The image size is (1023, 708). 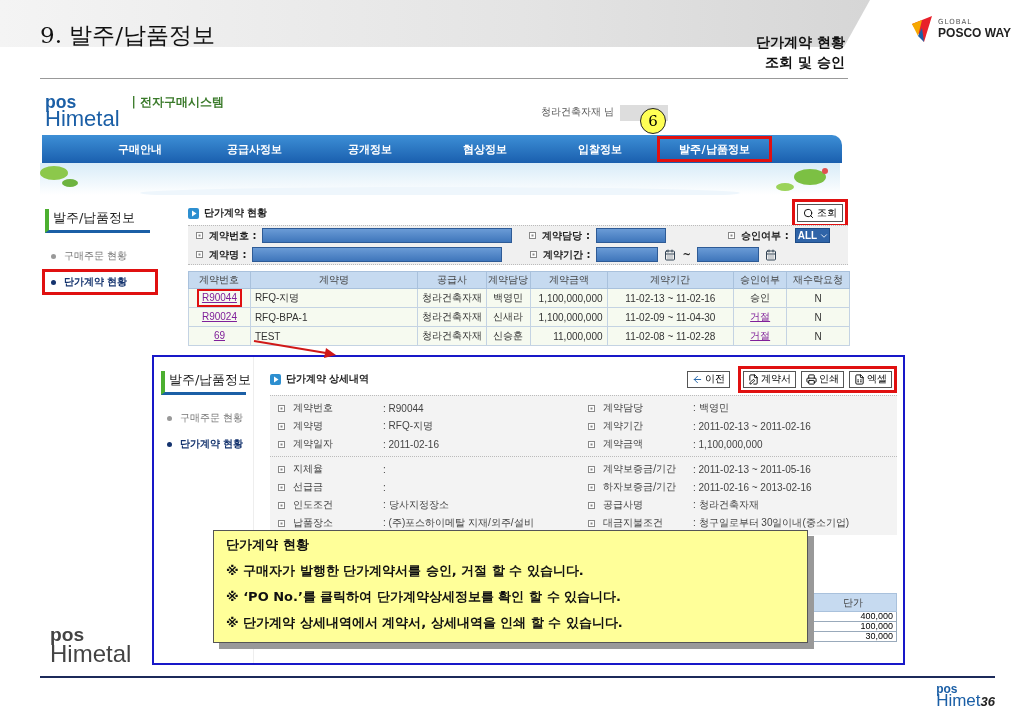 What do you see at coordinates (752, 426) in the screenshot?
I see `detail-value: : 2011-02-13 ~ 2011-02-16` at bounding box center [752, 426].